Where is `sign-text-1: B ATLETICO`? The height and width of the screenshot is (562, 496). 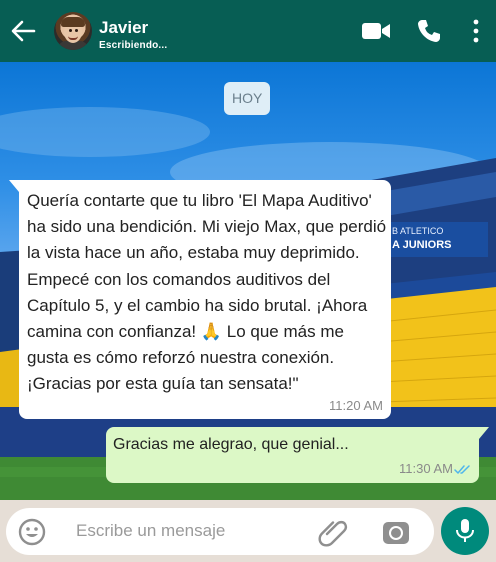
sign-text-1: B ATLETICO is located at coordinates (417, 231).